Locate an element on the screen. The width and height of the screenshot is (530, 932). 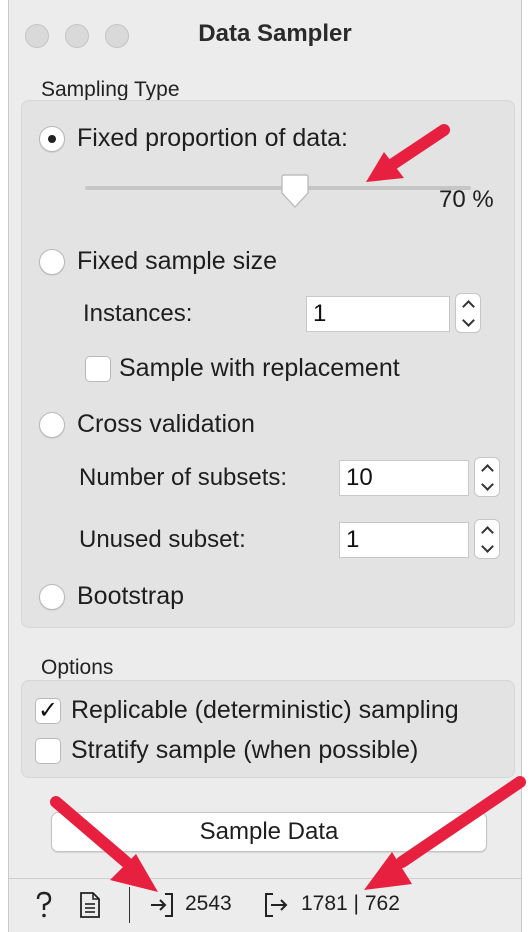
options-label: Options is located at coordinates (77, 667).